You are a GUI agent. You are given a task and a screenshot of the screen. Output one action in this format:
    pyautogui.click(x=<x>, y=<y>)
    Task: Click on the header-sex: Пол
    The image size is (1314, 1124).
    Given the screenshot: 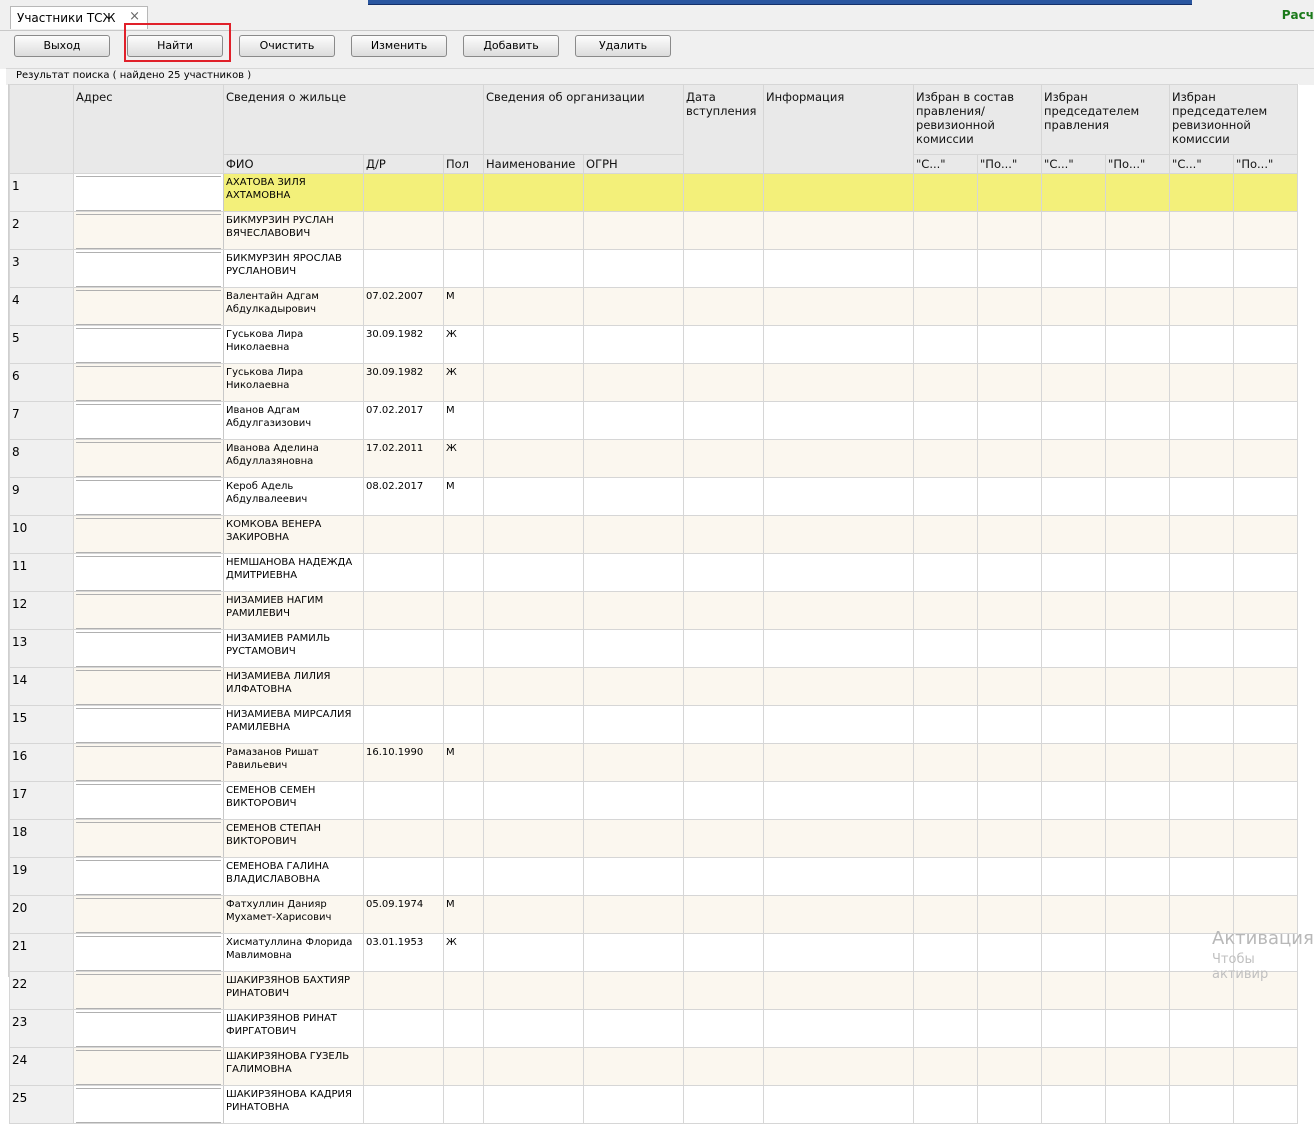 What is the action you would take?
    pyautogui.click(x=463, y=164)
    